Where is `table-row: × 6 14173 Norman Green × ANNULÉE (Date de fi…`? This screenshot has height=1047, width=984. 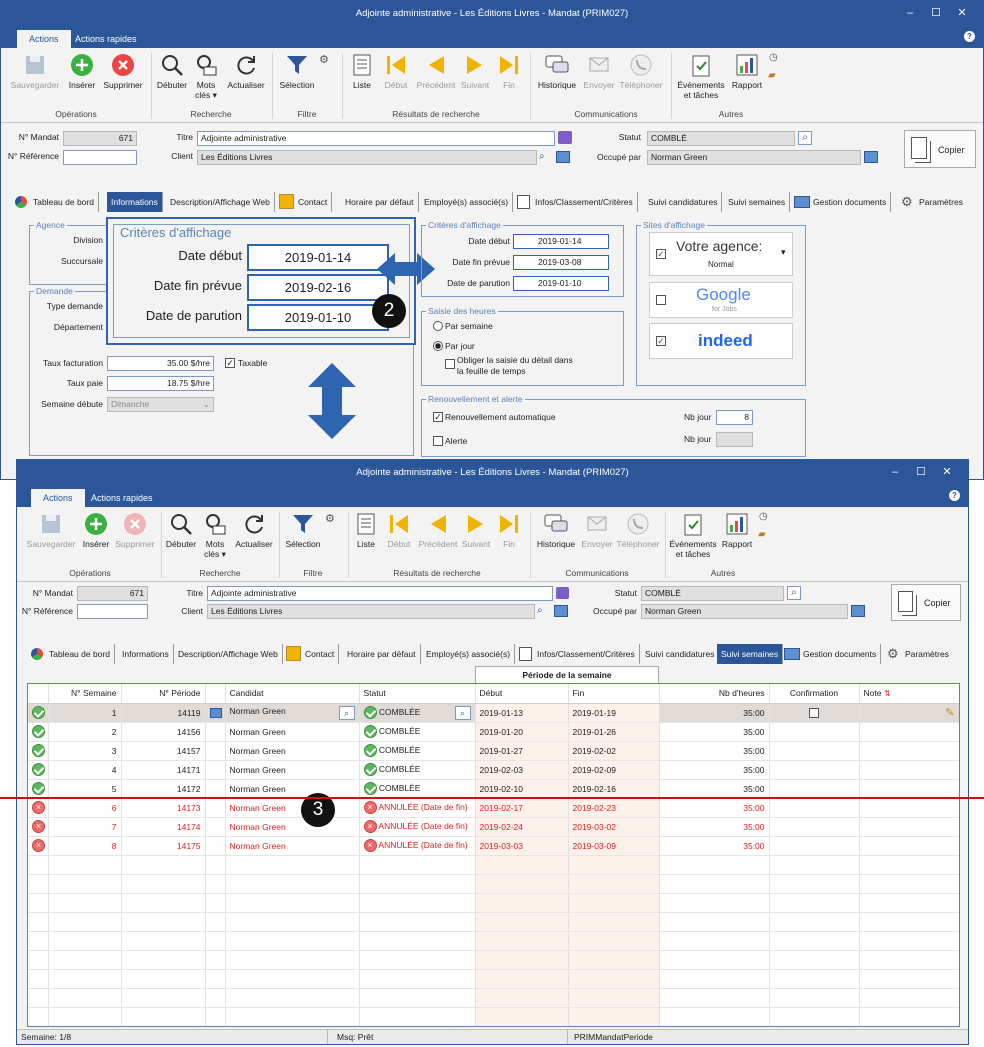 table-row: × 6 14173 Norman Green × ANNULÉE (Date de fi… is located at coordinates (493, 808).